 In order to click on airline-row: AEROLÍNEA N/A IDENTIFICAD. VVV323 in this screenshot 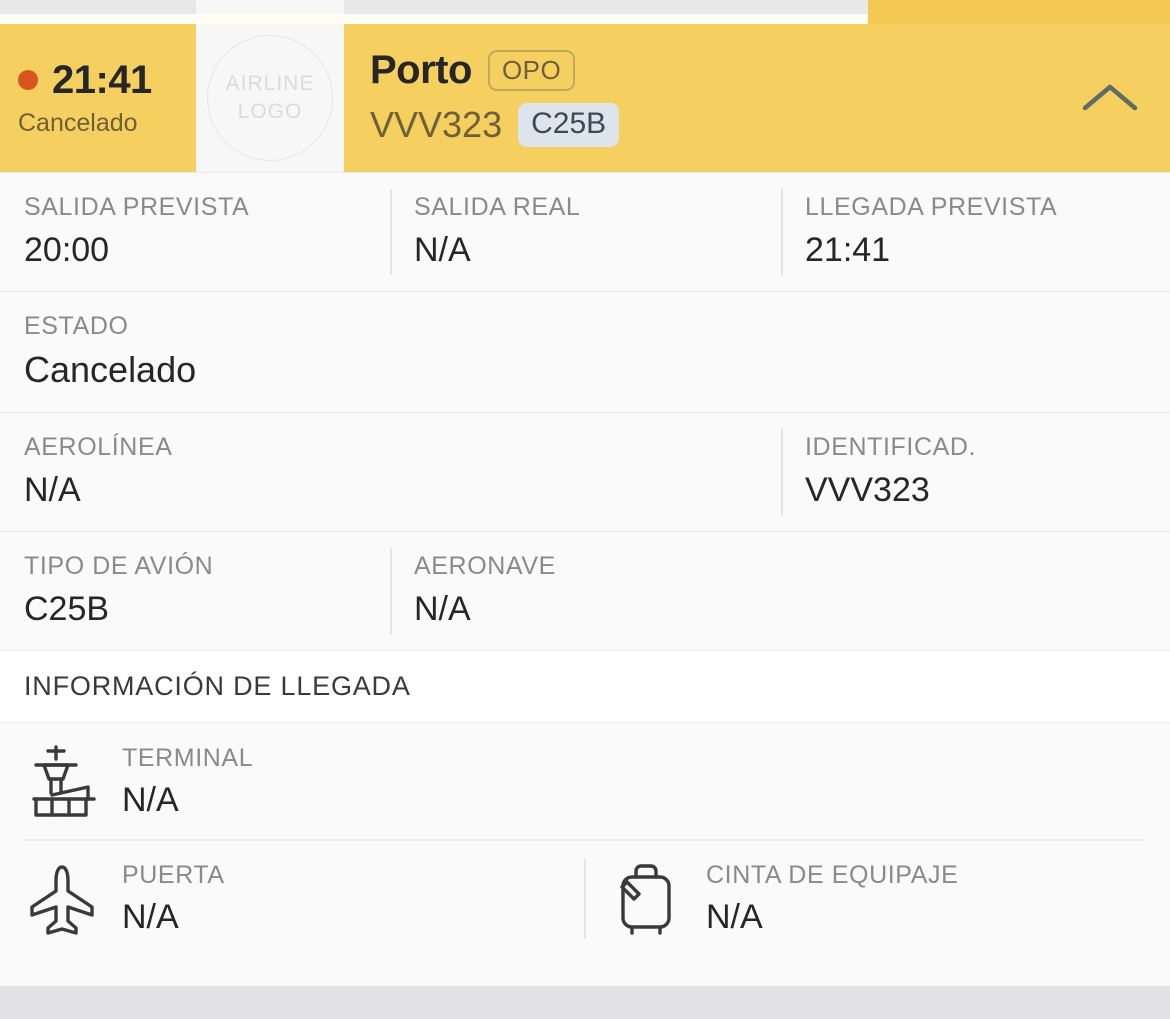, I will do `click(585, 471)`.